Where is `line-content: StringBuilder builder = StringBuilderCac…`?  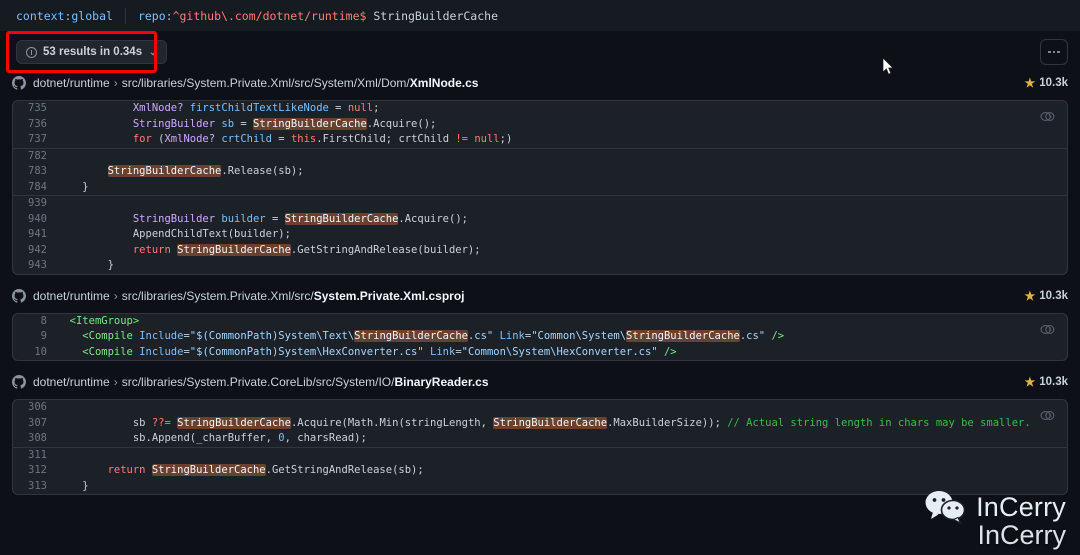
line-content: StringBuilder builder = StringBuilderCac… is located at coordinates (300, 218).